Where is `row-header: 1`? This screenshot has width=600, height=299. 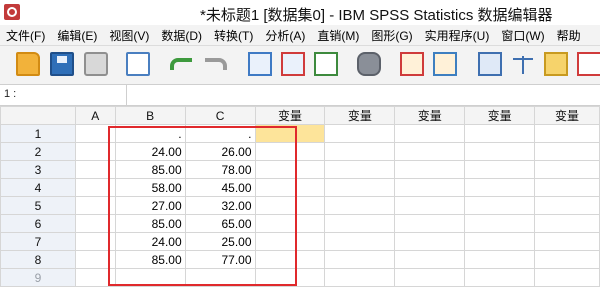
row-header: 1 is located at coordinates (38, 133).